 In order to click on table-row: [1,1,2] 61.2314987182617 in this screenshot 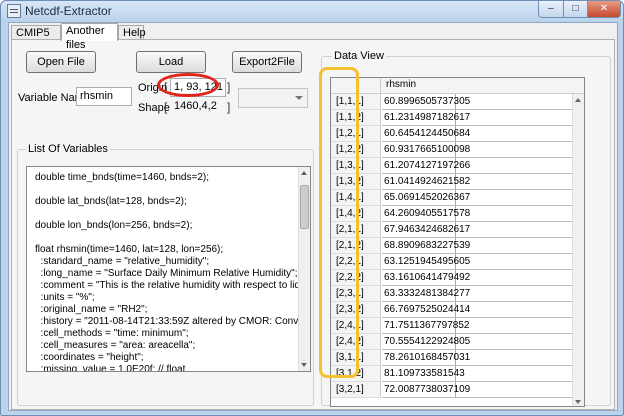, I will do `click(452, 118)`.